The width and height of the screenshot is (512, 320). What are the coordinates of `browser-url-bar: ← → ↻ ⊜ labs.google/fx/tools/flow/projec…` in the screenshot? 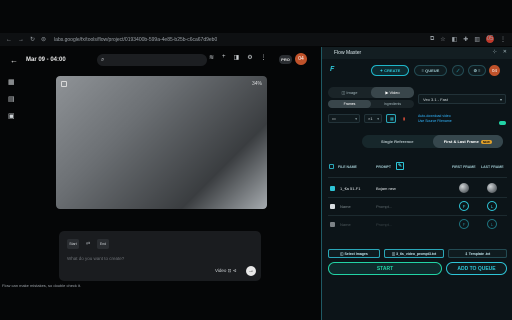 It's located at (256, 39).